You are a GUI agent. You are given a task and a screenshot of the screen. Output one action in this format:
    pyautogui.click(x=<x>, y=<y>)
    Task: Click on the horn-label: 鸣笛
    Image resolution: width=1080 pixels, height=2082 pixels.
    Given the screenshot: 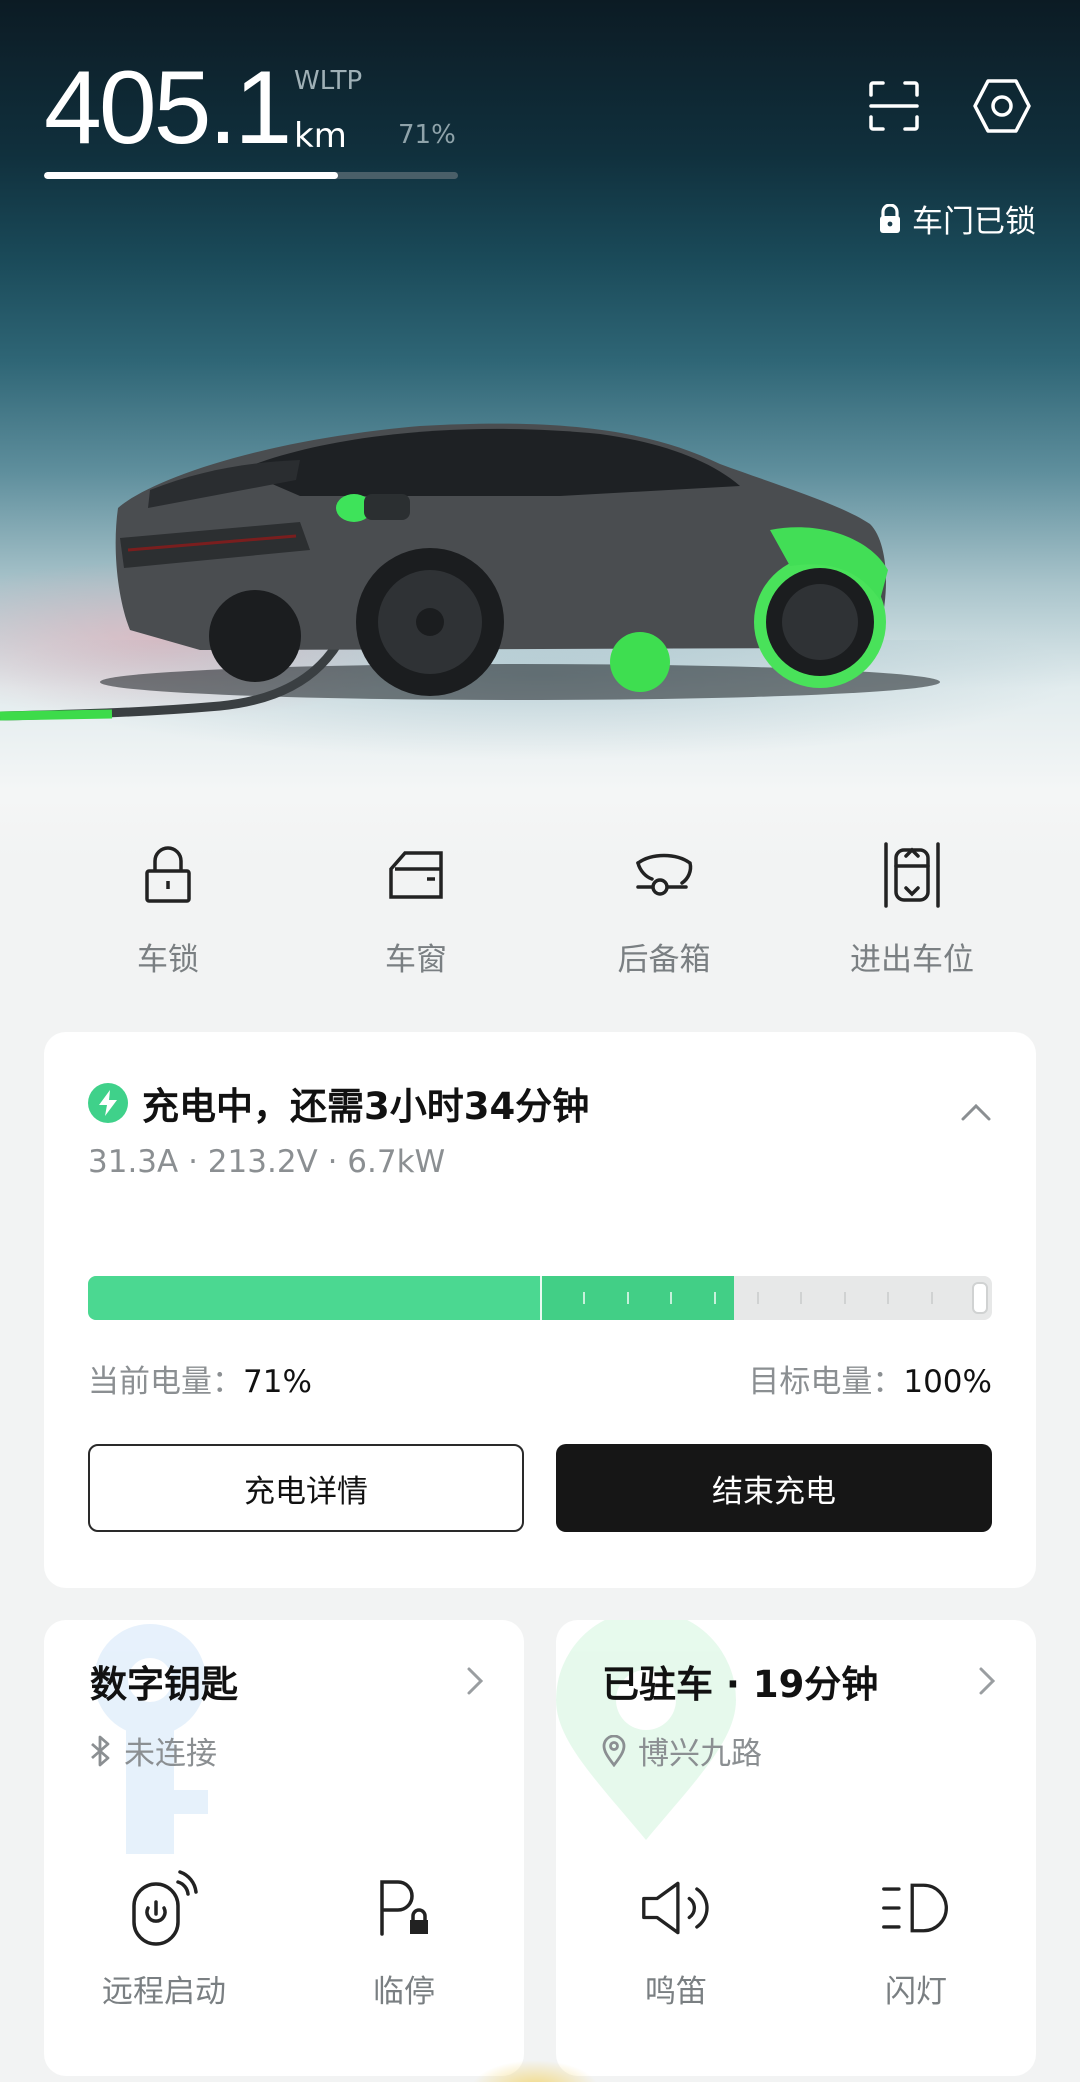 What is the action you would take?
    pyautogui.click(x=676, y=1992)
    